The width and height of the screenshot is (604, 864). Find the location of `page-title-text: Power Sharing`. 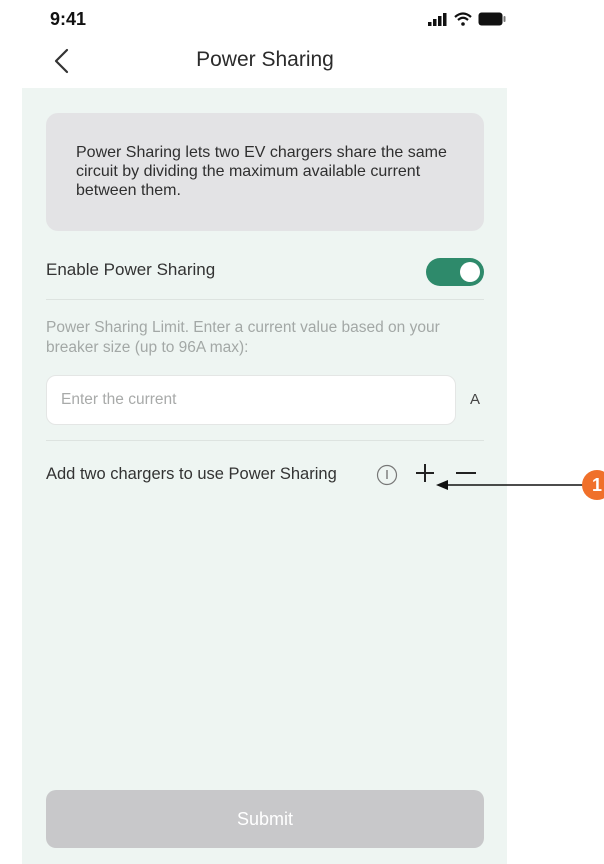

page-title-text: Power Sharing is located at coordinates (265, 59).